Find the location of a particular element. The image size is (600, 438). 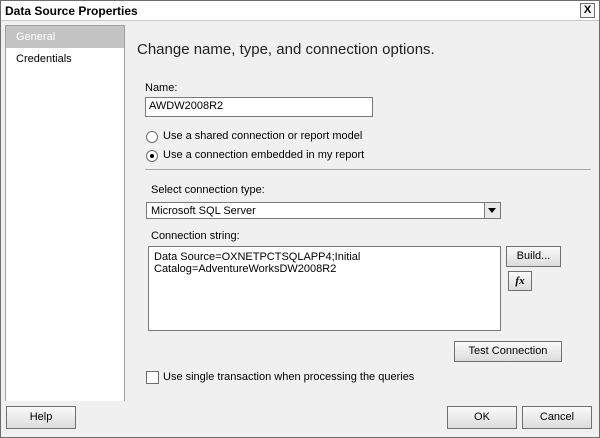

sidebar-item-credentials: Credentials is located at coordinates (65, 59).